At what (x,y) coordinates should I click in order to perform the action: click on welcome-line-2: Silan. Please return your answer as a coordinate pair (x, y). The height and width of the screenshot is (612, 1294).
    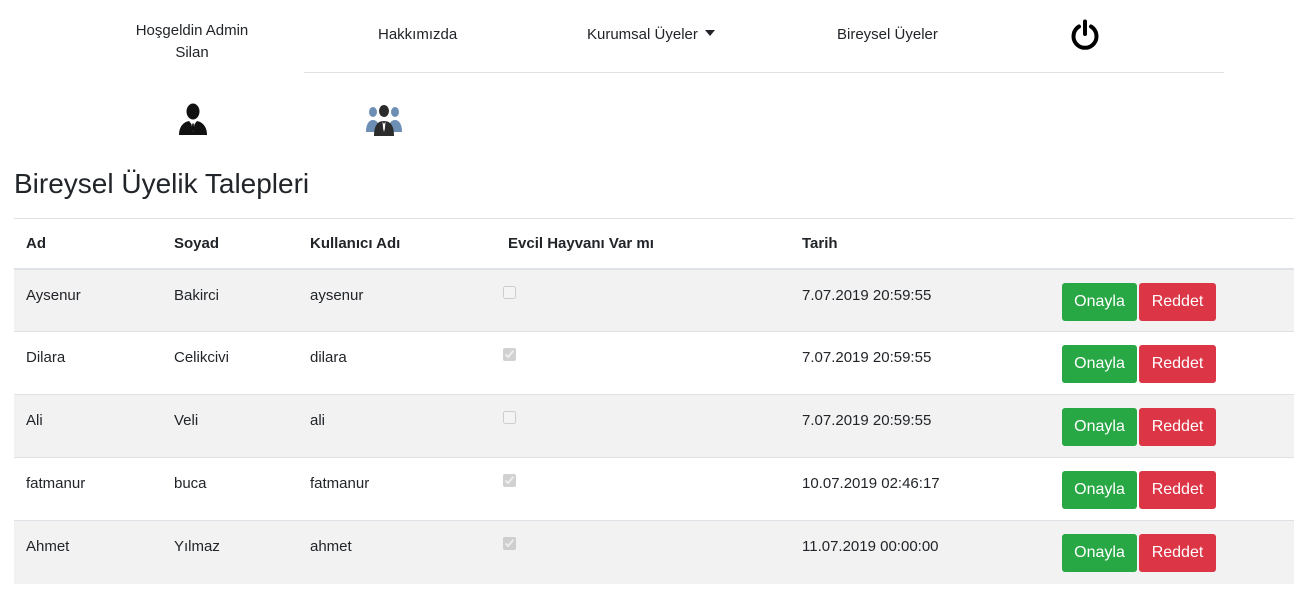
    Looking at the image, I should click on (192, 52).